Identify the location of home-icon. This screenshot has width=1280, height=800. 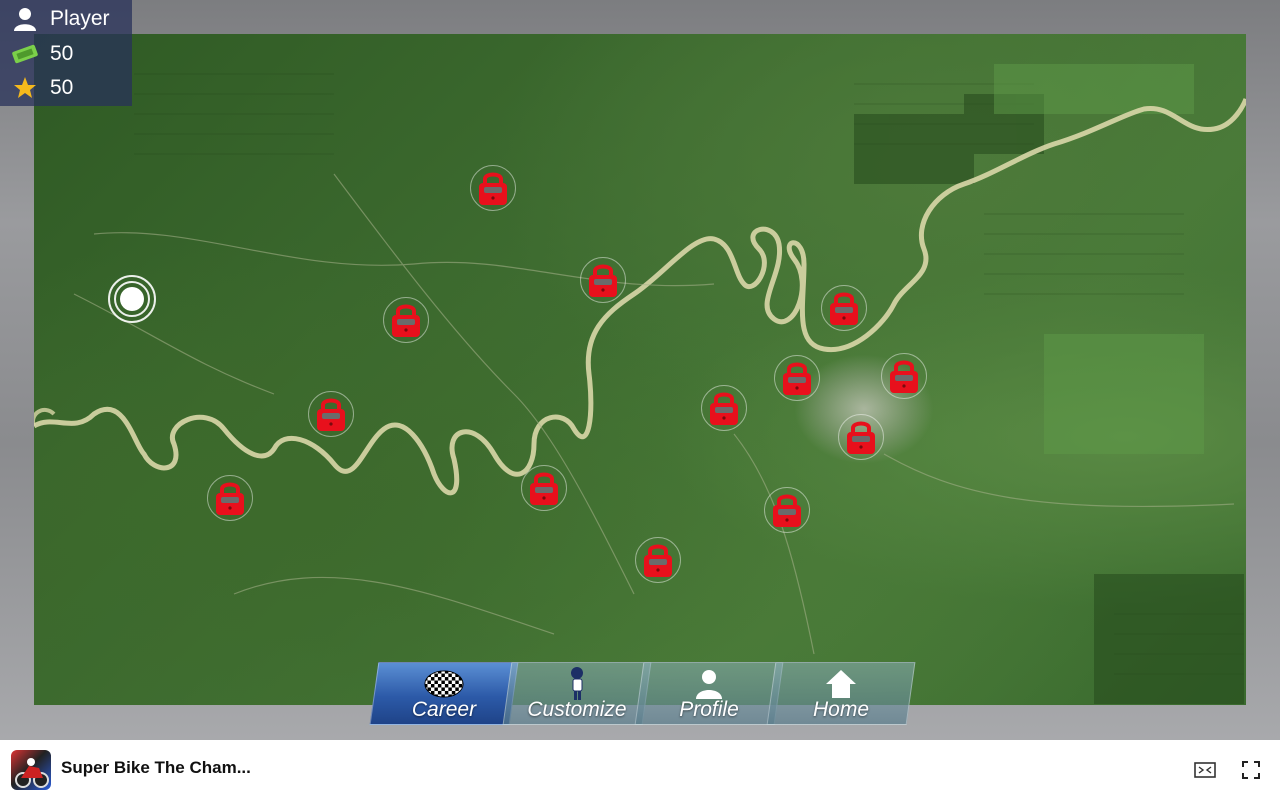
(841, 684).